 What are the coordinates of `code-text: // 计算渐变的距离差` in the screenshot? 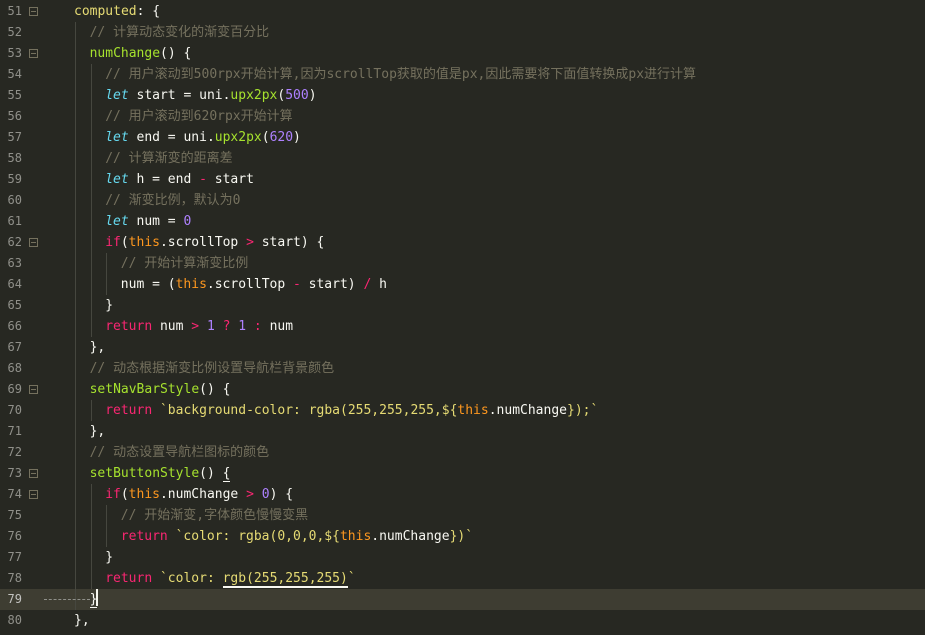 It's located at (168, 158).